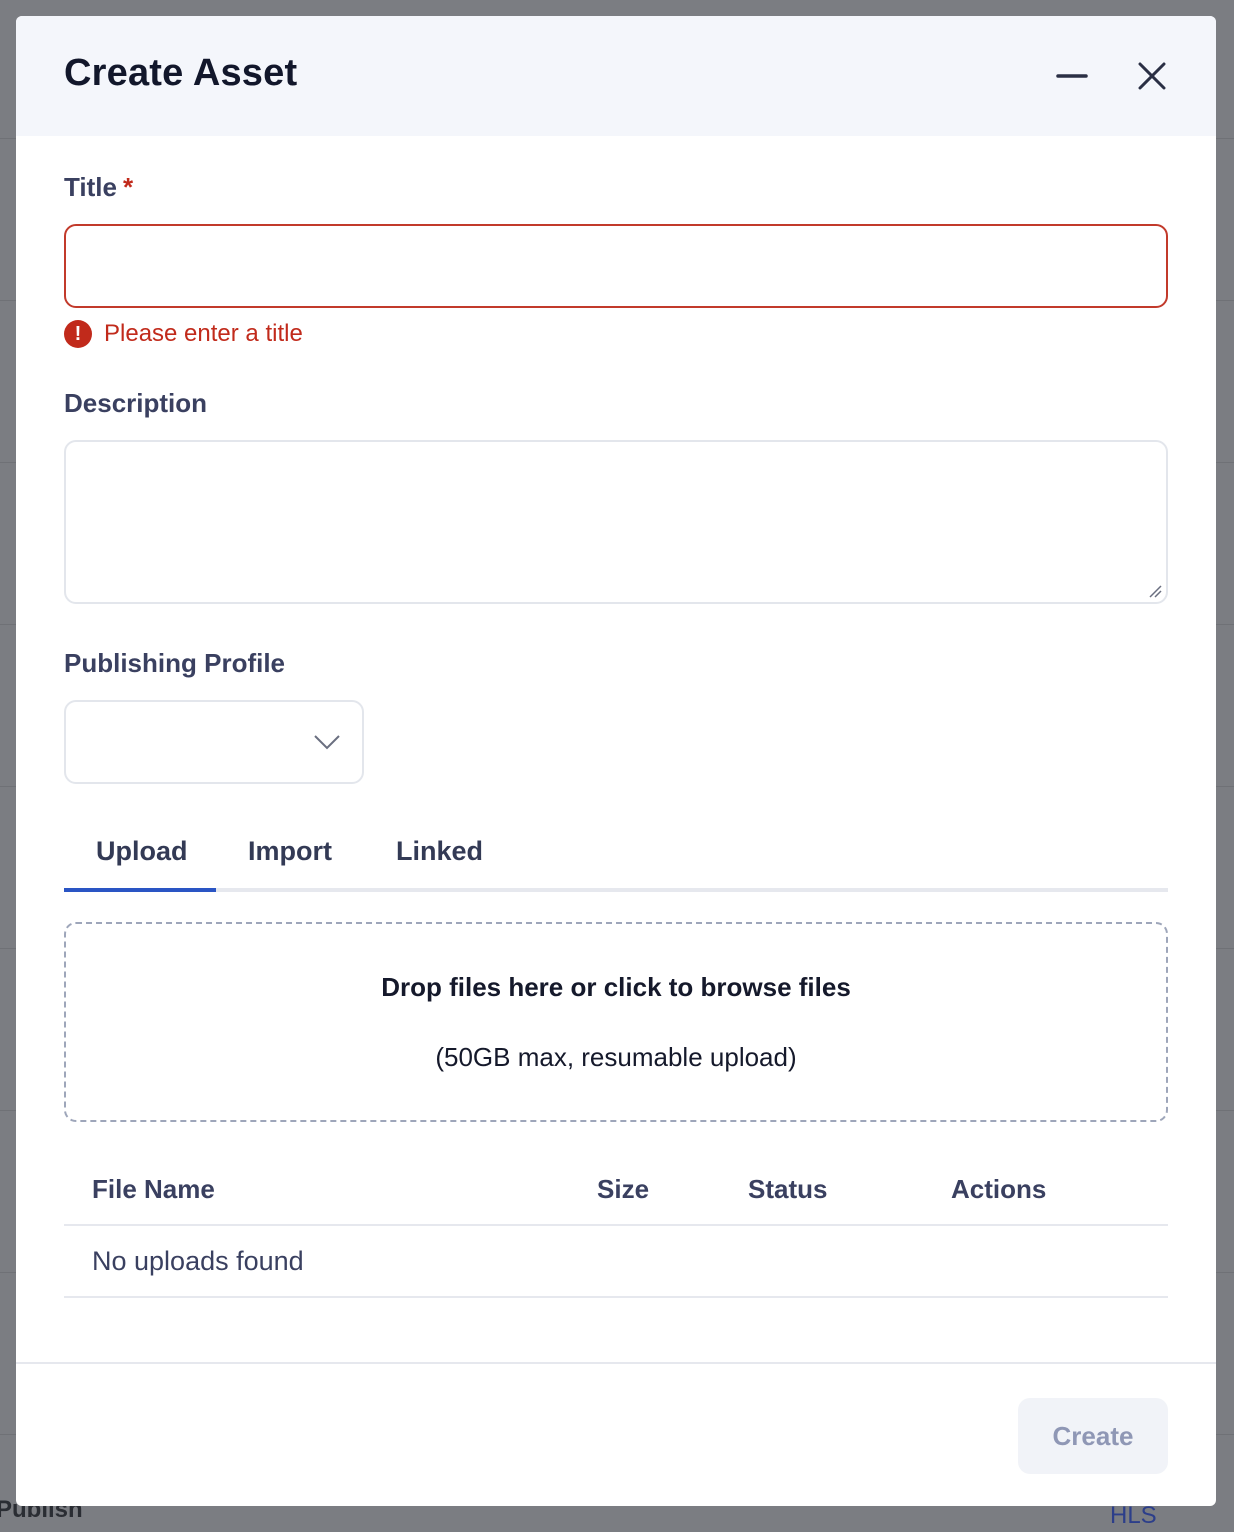 Image resolution: width=1234 pixels, height=1532 pixels. I want to click on tabs-underline, so click(616, 890).